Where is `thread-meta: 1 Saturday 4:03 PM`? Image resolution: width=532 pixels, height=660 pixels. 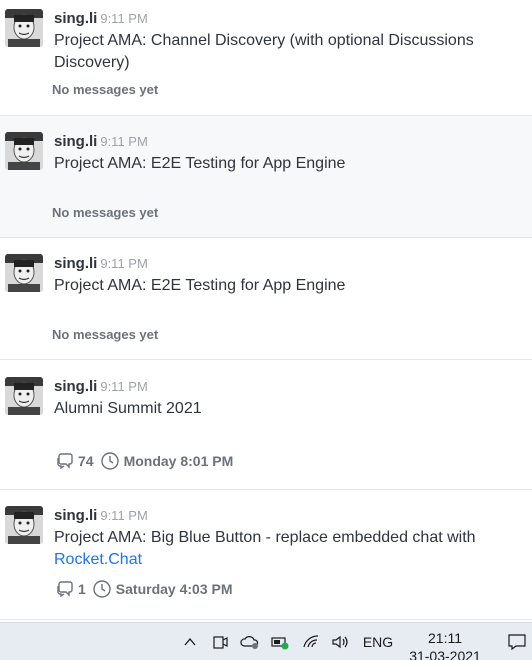 thread-meta: 1 Saturday 4:03 PM is located at coordinates (143, 589).